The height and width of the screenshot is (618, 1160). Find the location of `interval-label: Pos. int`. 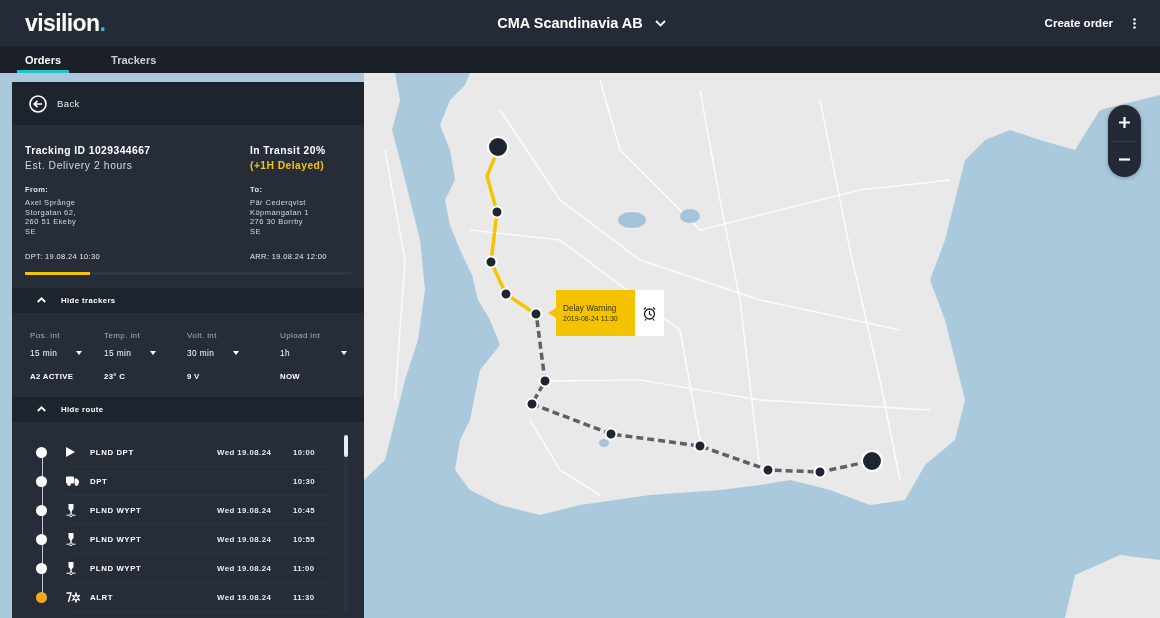

interval-label: Pos. int is located at coordinates (45, 335).